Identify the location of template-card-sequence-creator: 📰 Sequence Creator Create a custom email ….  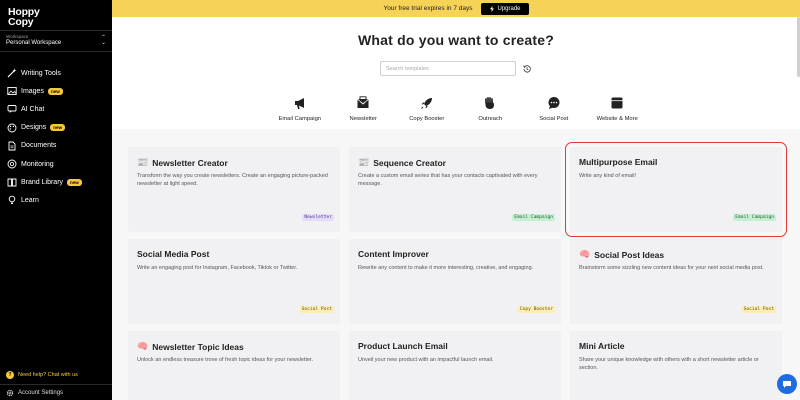
(455, 189).